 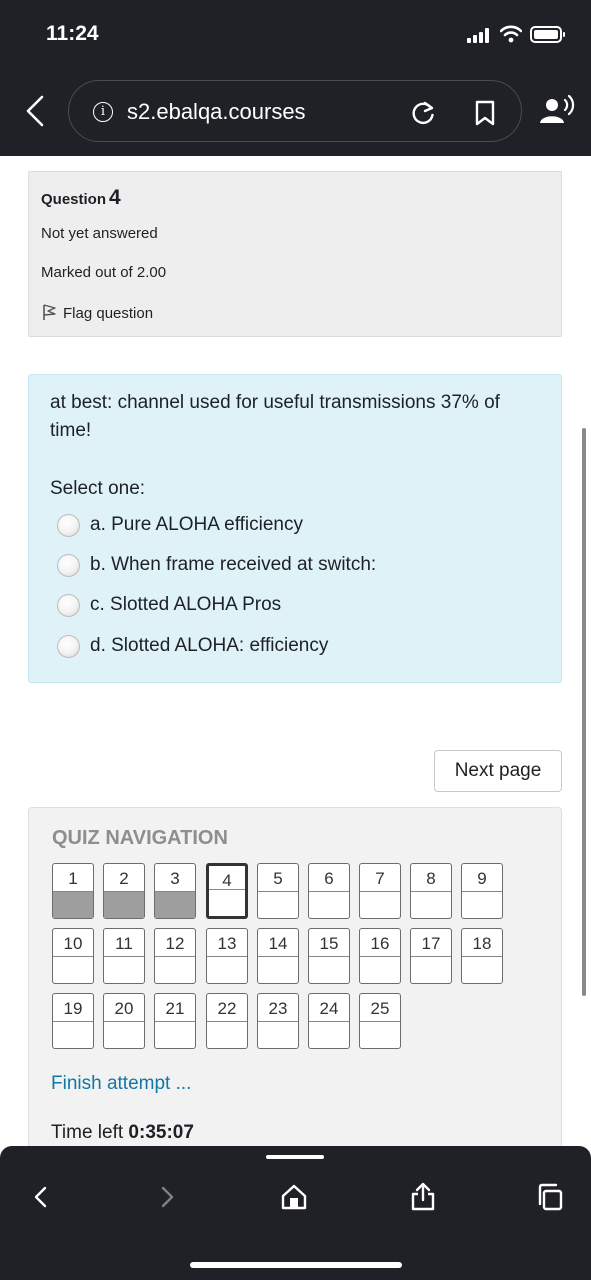 What do you see at coordinates (227, 1008) in the screenshot?
I see `quiz-nav-number: 22` at bounding box center [227, 1008].